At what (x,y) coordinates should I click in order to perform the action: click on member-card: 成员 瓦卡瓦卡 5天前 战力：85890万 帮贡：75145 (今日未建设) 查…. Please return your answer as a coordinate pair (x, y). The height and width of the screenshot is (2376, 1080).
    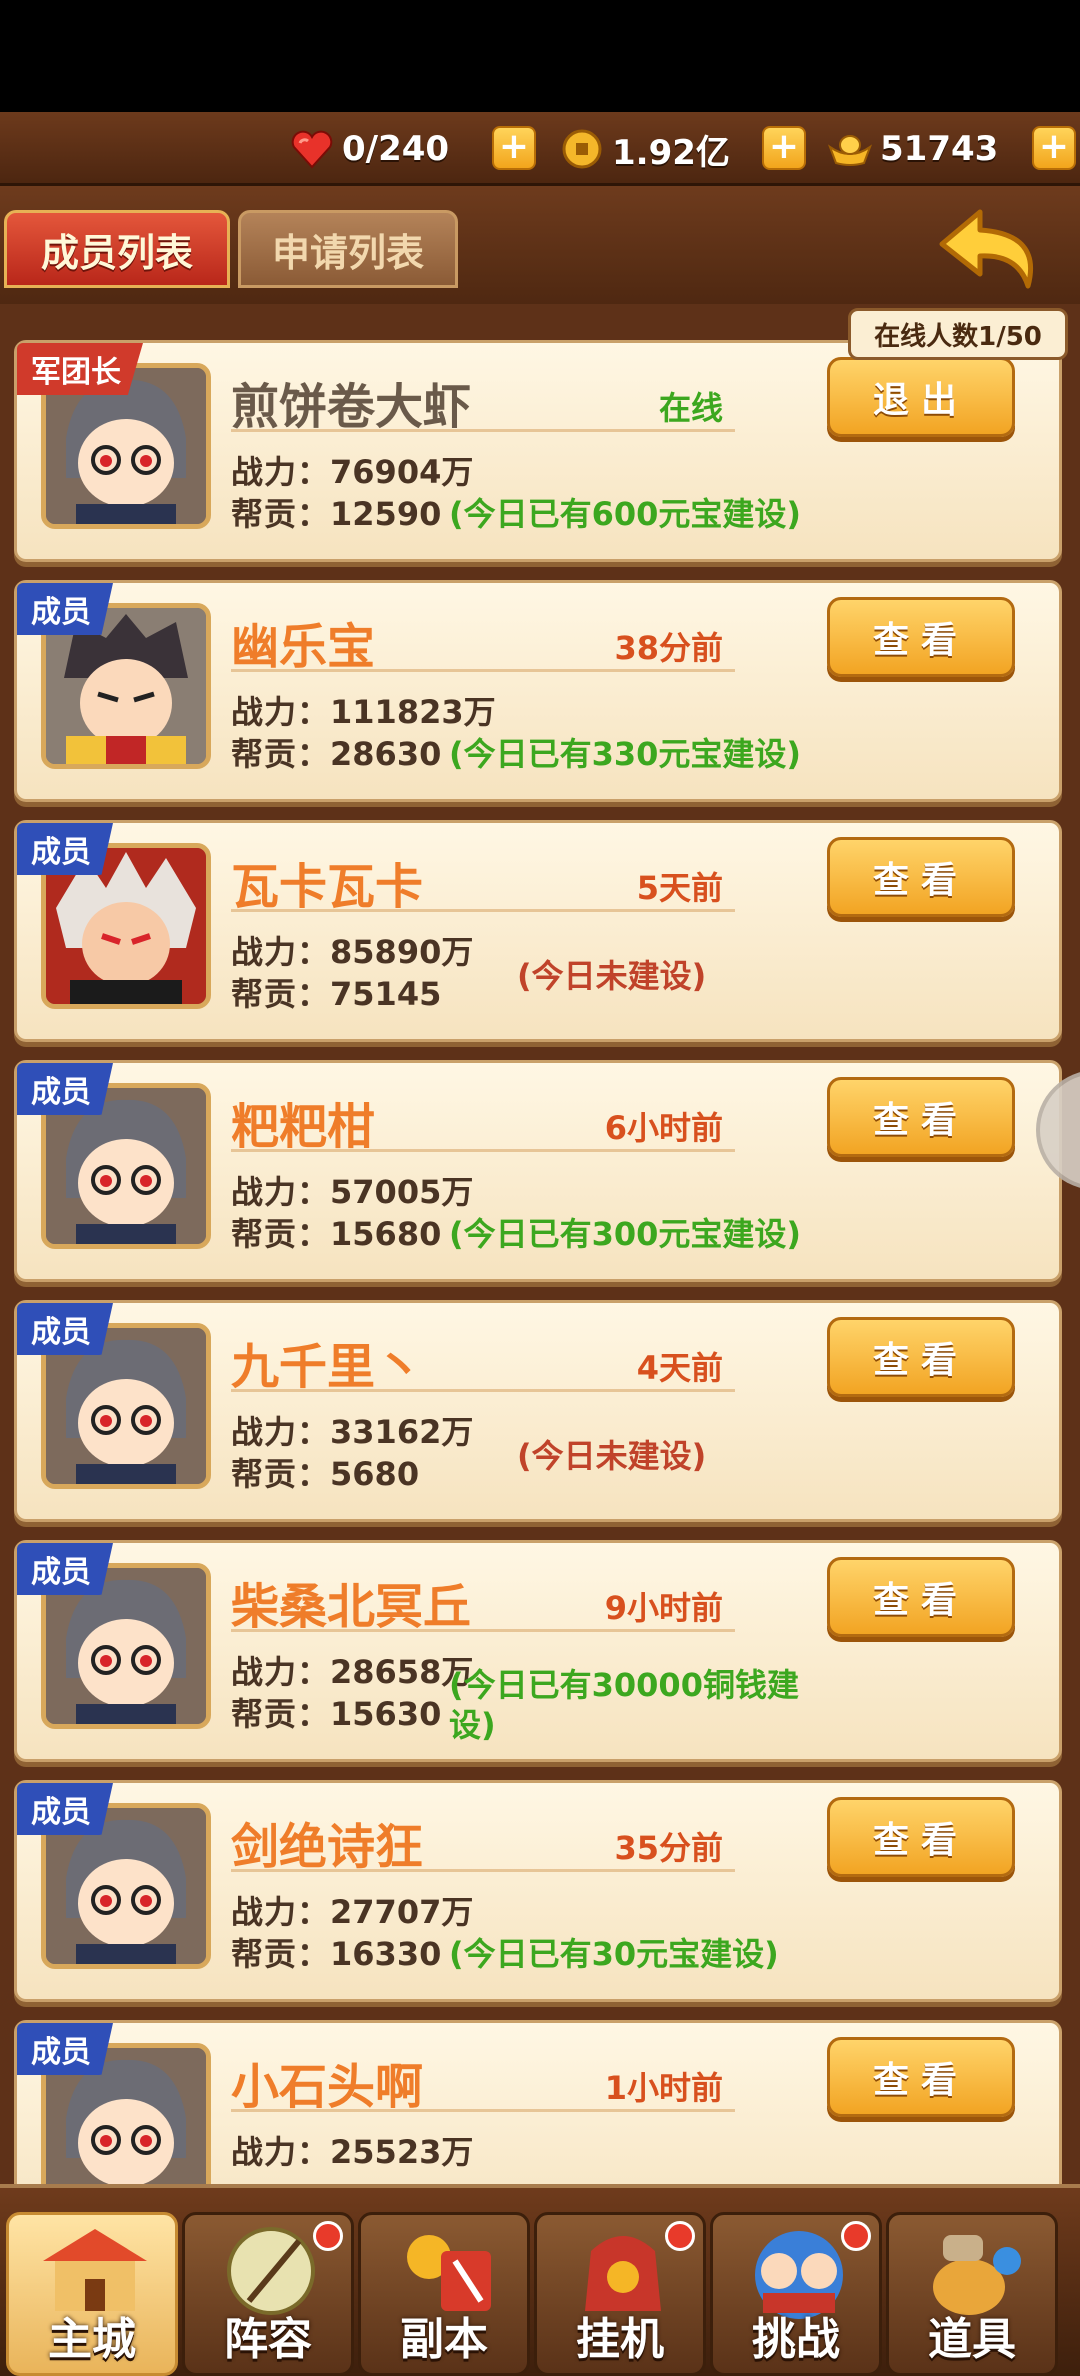
    Looking at the image, I should click on (538, 931).